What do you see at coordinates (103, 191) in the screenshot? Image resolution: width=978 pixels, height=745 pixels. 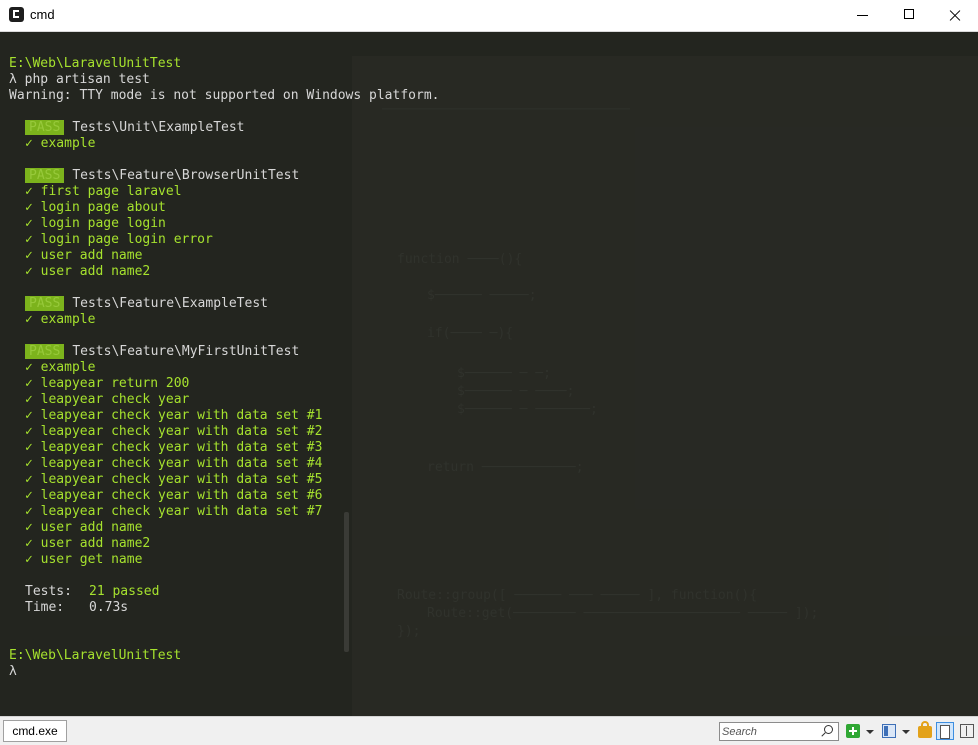 I see `test-case-row: ✓ first page laravel` at bounding box center [103, 191].